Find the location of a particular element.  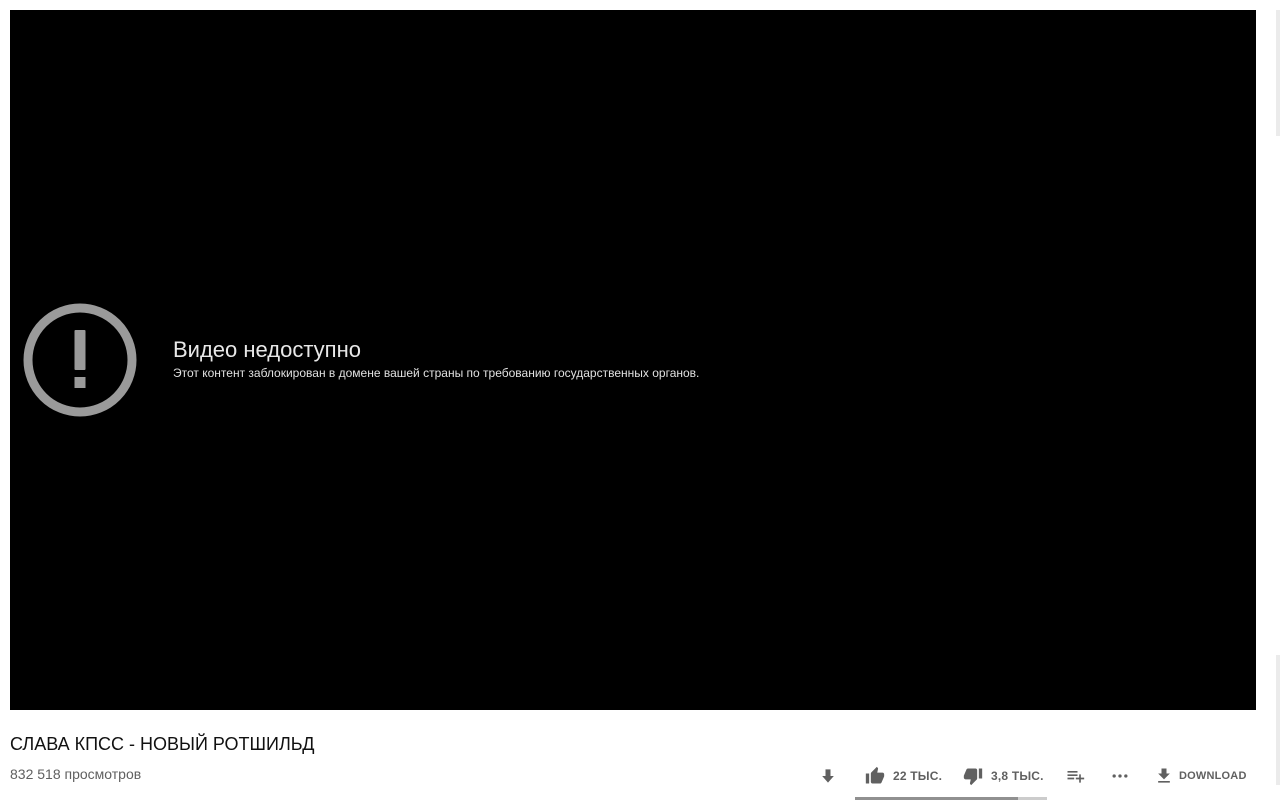

download-label: DOWNLOAD is located at coordinates (1213, 776).